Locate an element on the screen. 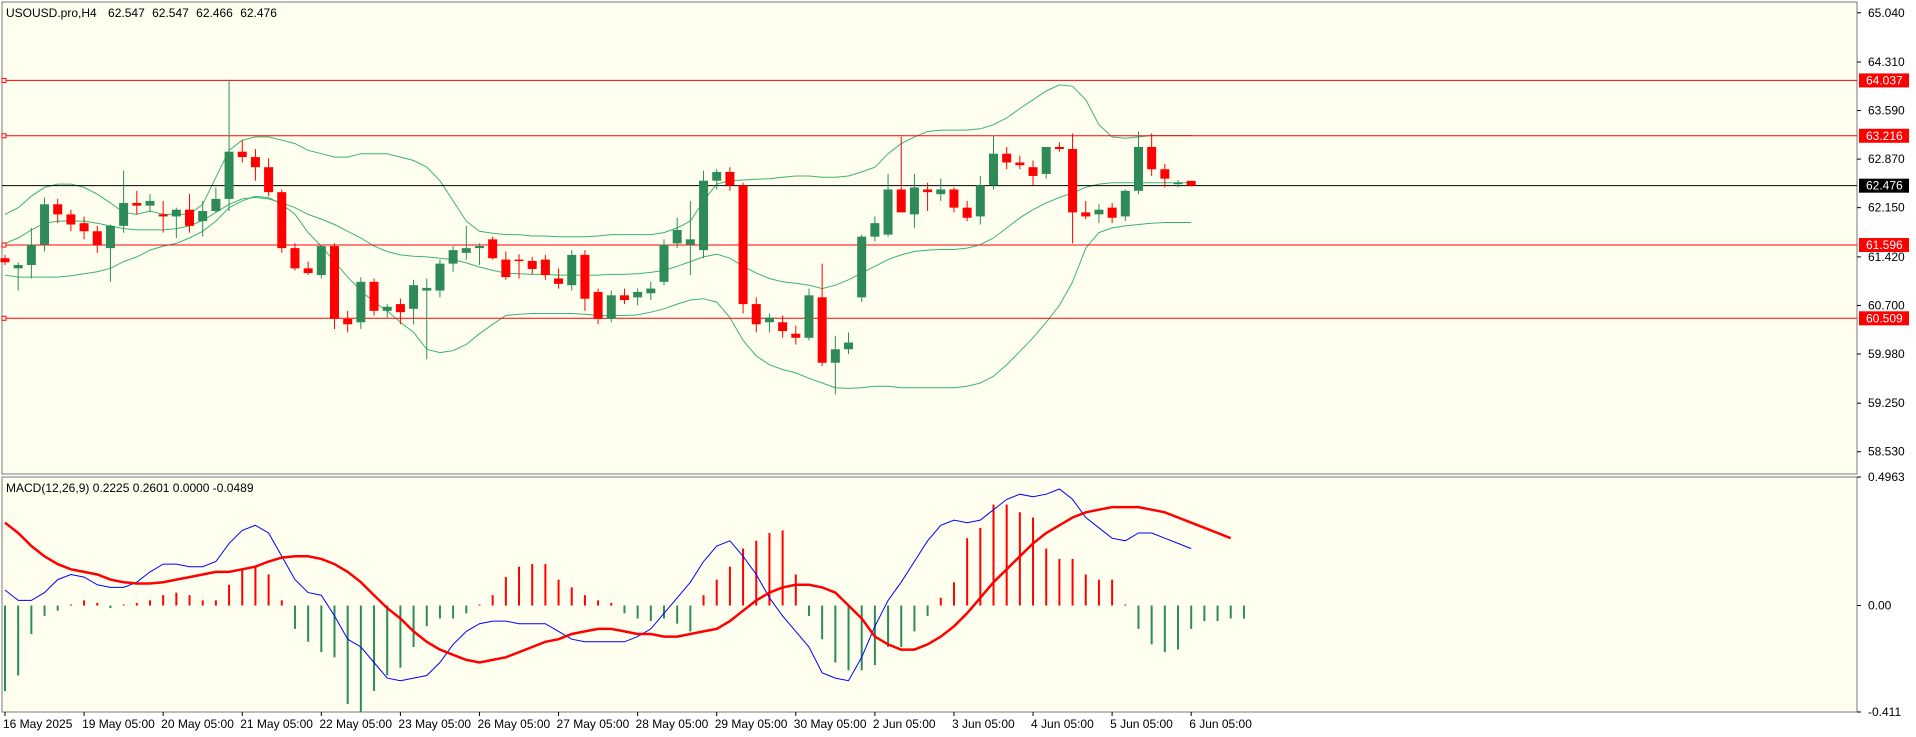  price-tick-label: 59.980 is located at coordinates (1886, 354).